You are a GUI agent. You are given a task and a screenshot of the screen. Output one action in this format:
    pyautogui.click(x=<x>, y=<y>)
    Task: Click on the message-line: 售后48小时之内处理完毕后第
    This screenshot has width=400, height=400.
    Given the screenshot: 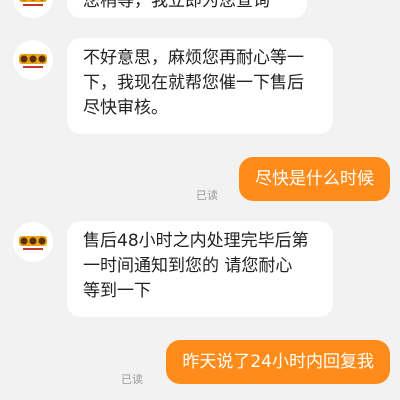 What is the action you would take?
    pyautogui.click(x=196, y=241)
    